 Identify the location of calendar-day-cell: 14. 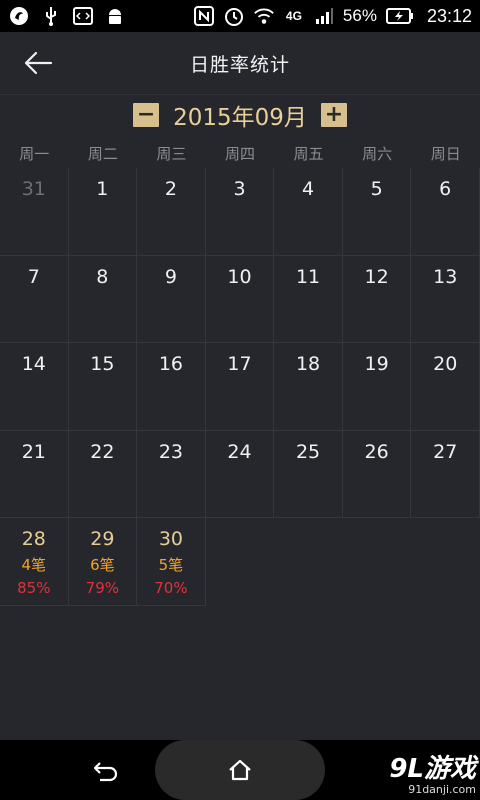
(34, 387).